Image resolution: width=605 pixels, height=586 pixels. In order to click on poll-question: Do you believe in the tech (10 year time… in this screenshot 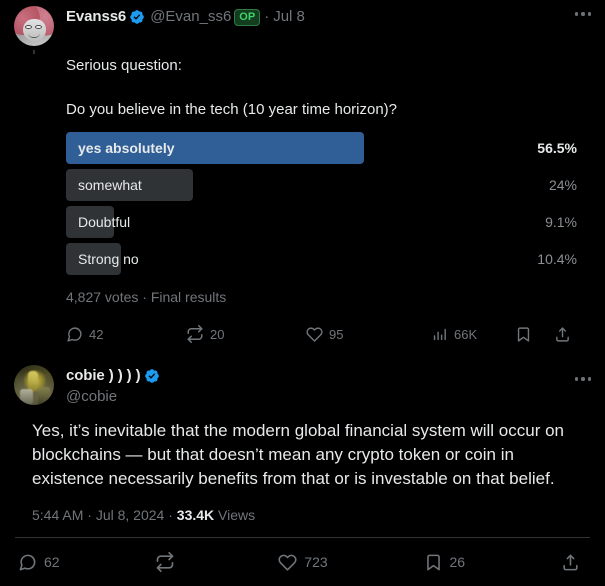, I will do `click(232, 109)`.